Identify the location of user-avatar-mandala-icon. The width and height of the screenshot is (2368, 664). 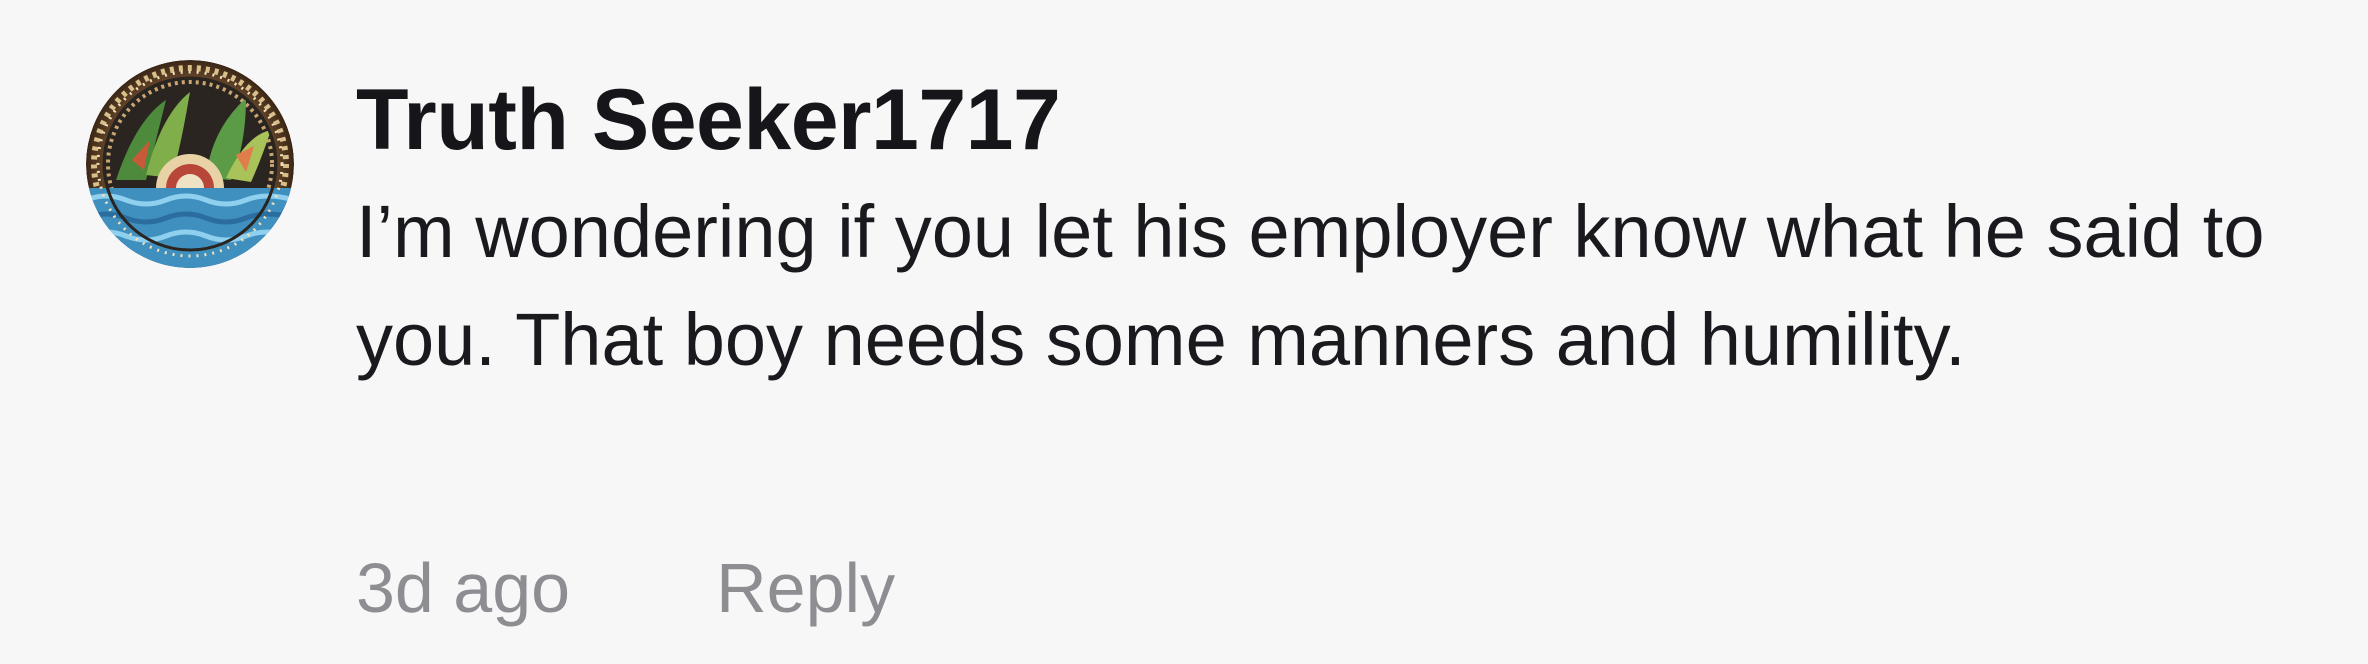
(190, 164).